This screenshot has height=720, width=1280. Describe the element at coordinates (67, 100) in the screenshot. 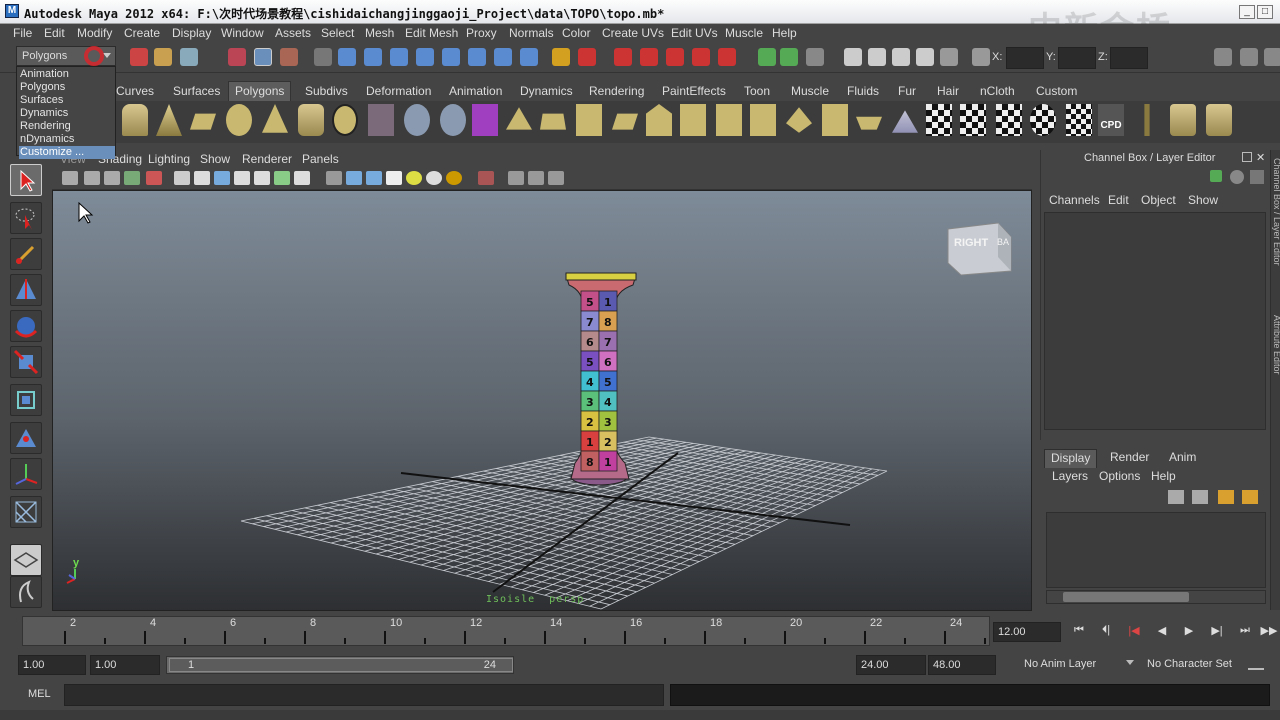

I see `dropdown-item-surfaces: Surfaces` at that location.